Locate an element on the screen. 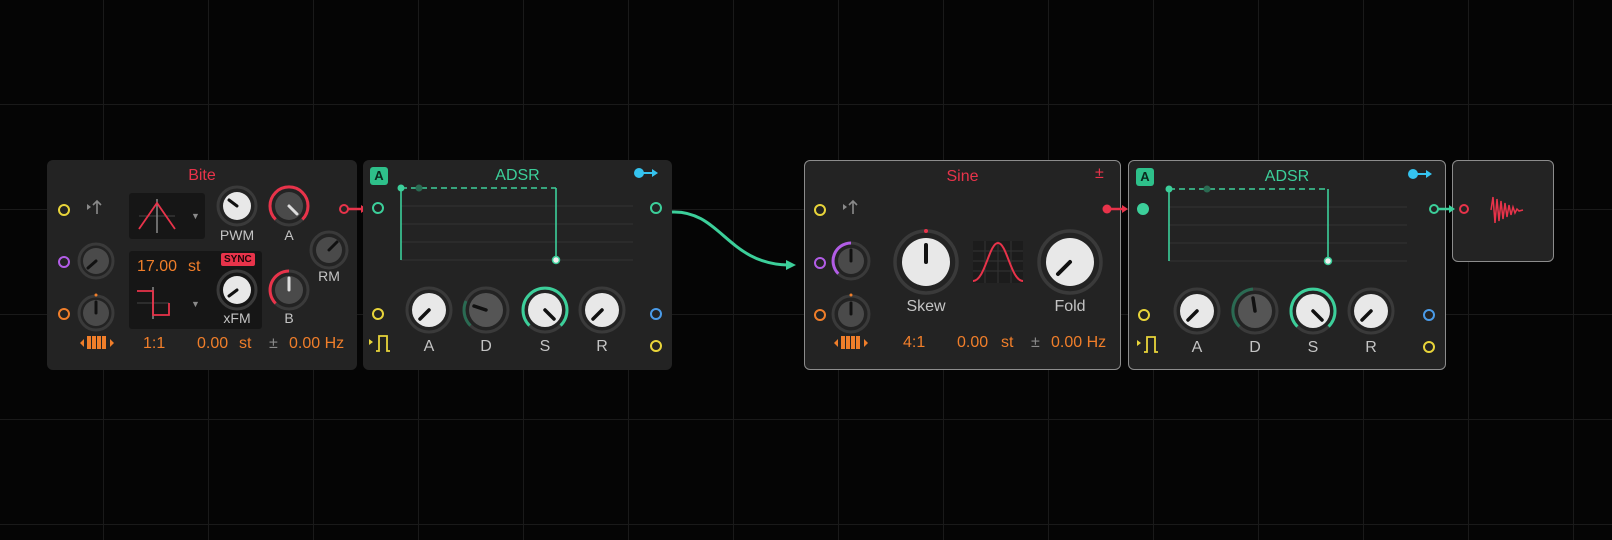 The width and height of the screenshot is (1612, 540). bite-level-a-knob is located at coordinates (289, 206).